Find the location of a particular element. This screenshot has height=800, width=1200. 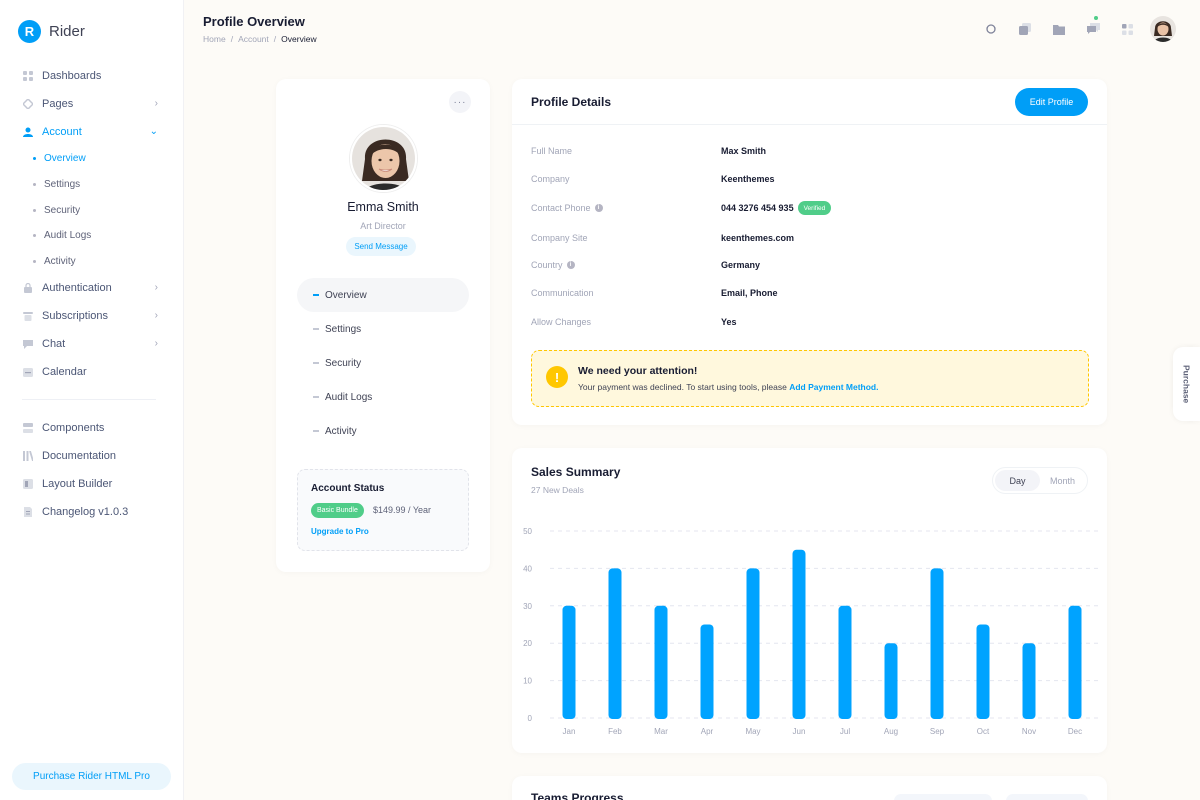

sidebar-subitem-audit-logs: Audit Logs is located at coordinates (92, 236).